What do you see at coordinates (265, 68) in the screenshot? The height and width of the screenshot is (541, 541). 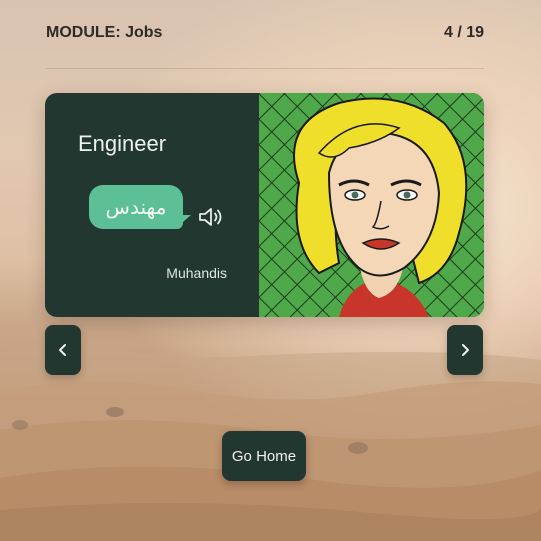 I see `header-divider` at bounding box center [265, 68].